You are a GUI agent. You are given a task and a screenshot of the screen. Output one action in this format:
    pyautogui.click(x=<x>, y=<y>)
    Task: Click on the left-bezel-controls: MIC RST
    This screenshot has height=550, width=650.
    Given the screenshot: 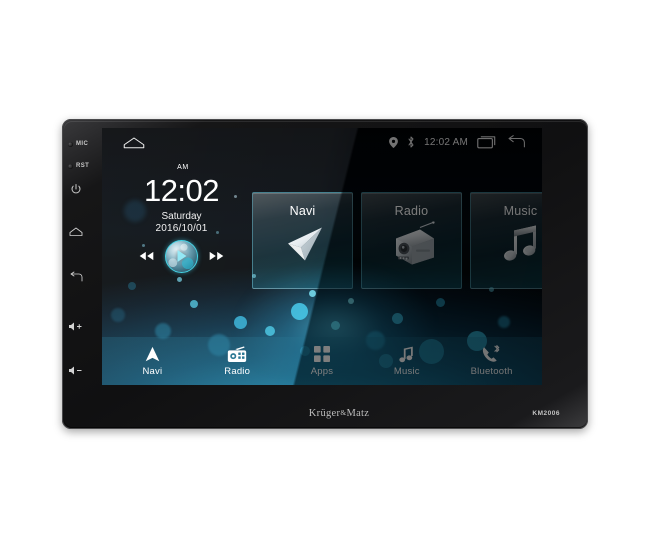 What is the action you would take?
    pyautogui.click(x=80, y=274)
    